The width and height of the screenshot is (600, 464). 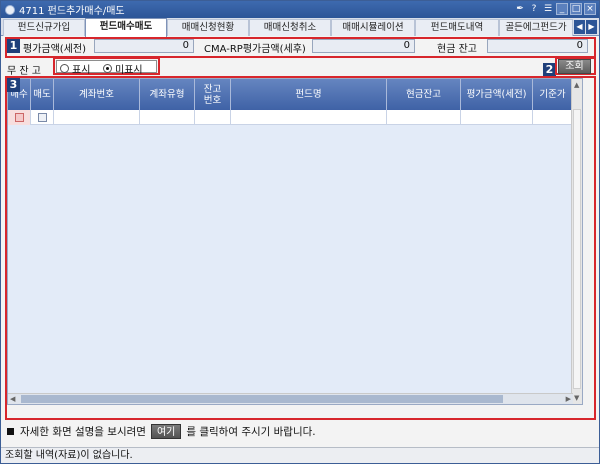 I want to click on row-sell-cell, so click(x=42, y=117).